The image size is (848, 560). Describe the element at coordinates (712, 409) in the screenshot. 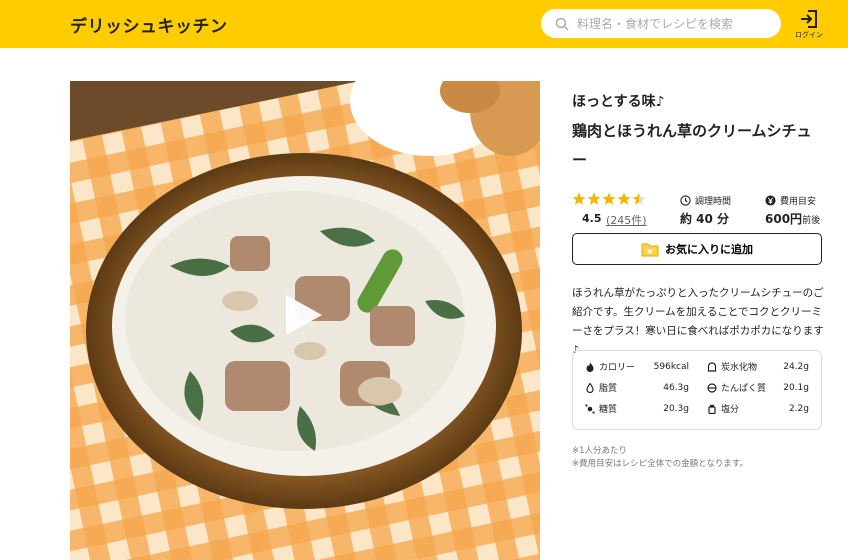

I see `salt-icon` at that location.